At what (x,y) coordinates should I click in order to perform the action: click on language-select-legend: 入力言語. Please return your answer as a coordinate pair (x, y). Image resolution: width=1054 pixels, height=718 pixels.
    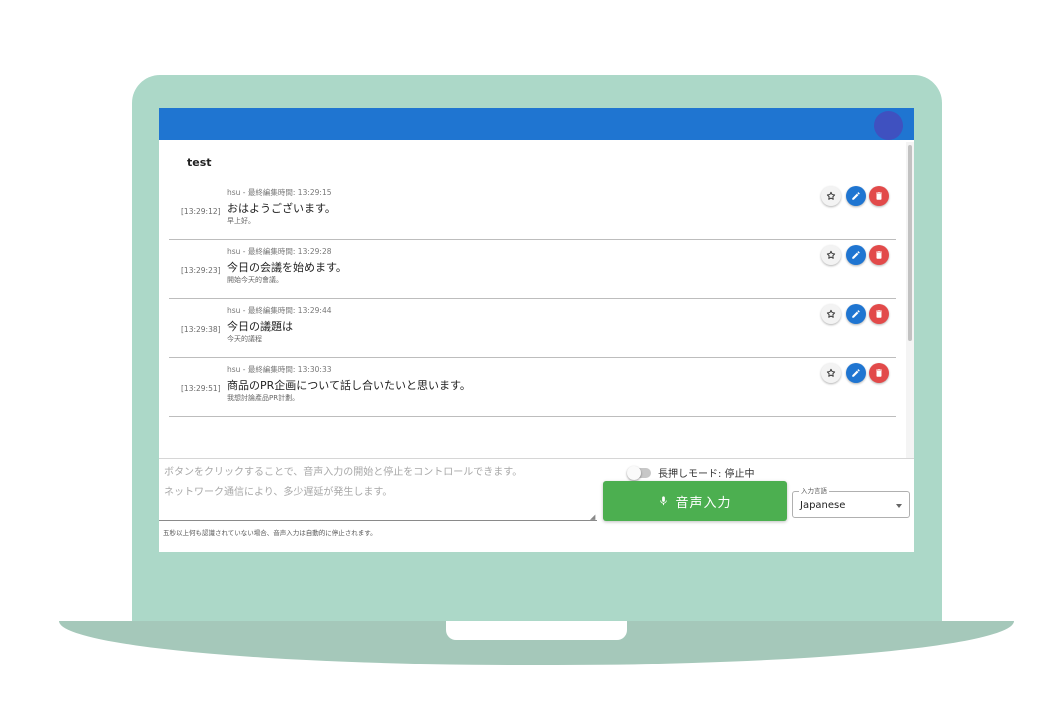
    Looking at the image, I should click on (814, 490).